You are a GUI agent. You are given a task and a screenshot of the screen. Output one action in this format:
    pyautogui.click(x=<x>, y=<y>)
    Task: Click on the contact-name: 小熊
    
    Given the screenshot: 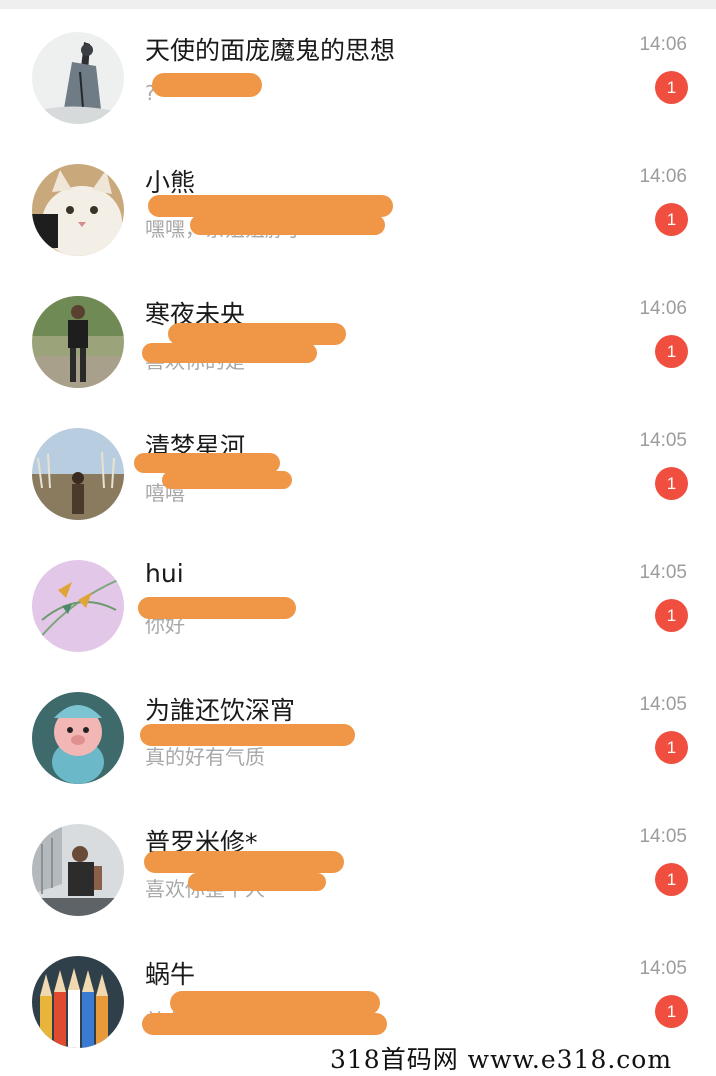 What is the action you would take?
    pyautogui.click(x=170, y=182)
    